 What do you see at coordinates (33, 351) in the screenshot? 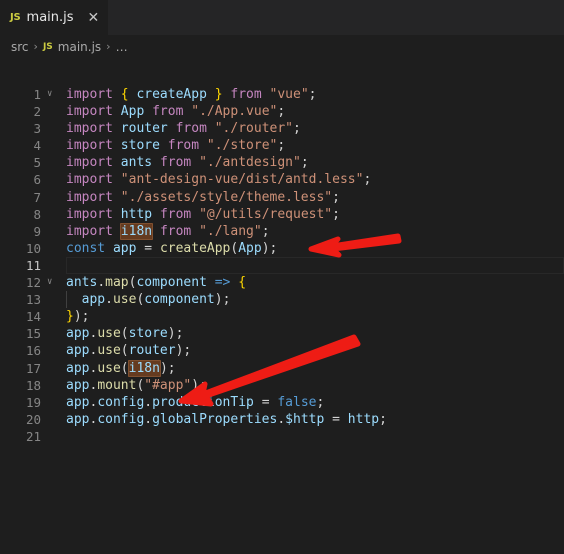
I see `line-number: 16` at bounding box center [33, 351].